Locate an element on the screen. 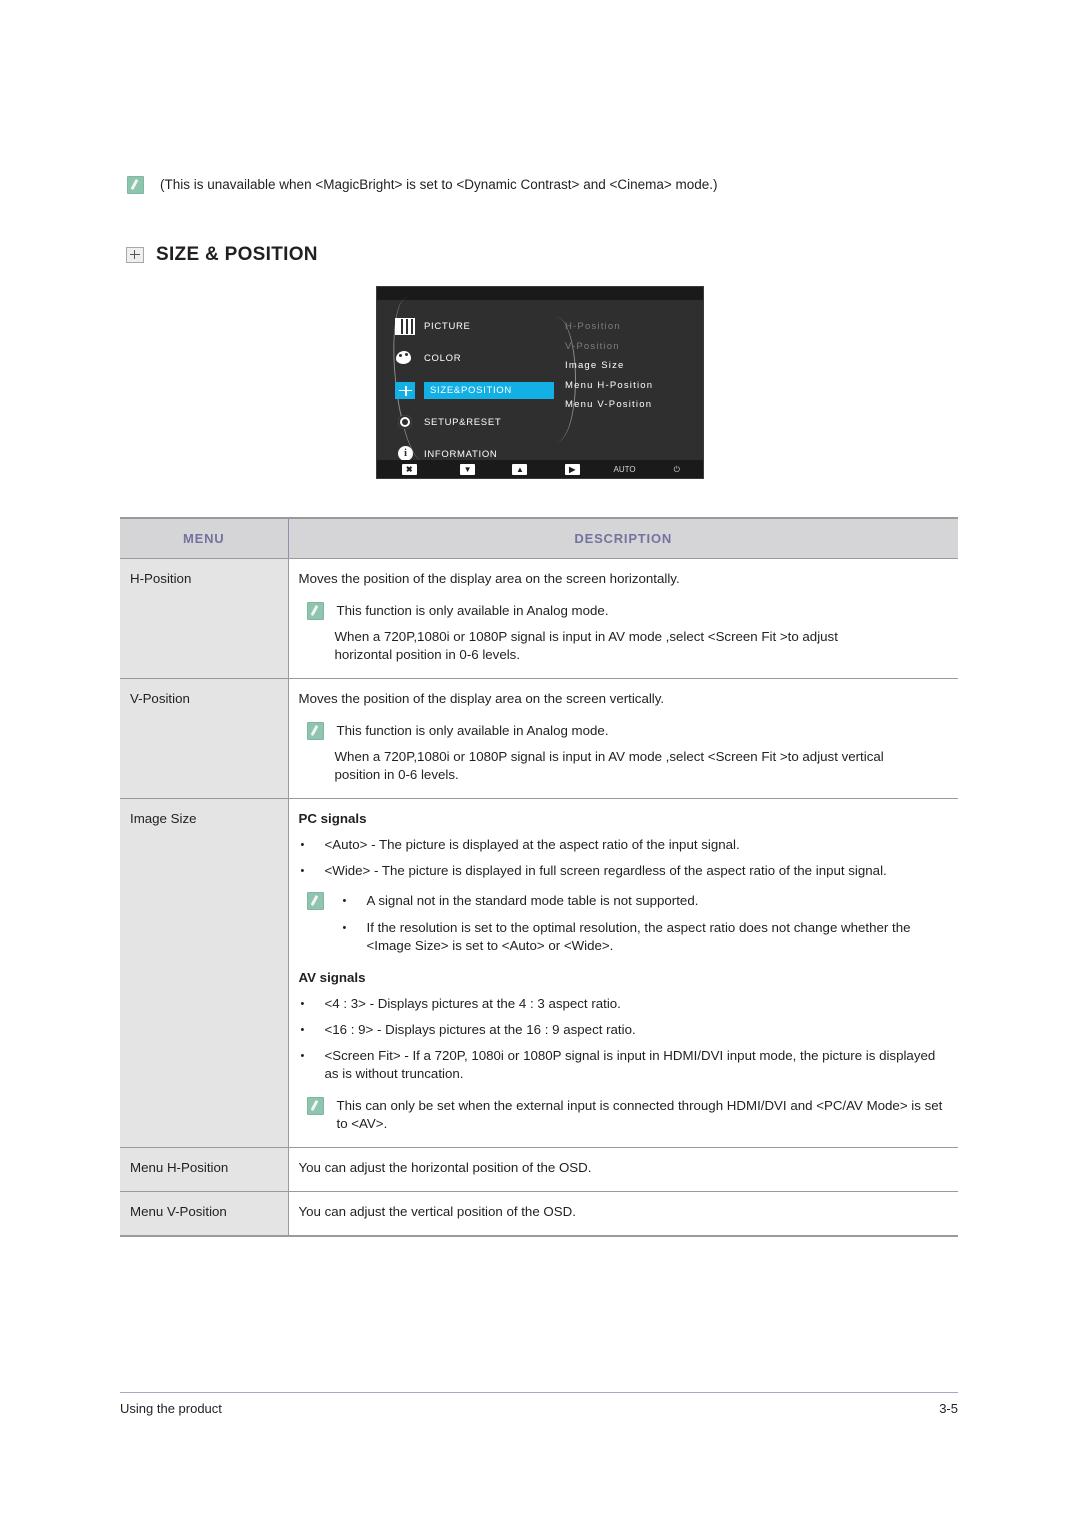 The image size is (1080, 1527). osd-menu-item-color: COLOR is located at coordinates (475, 358).